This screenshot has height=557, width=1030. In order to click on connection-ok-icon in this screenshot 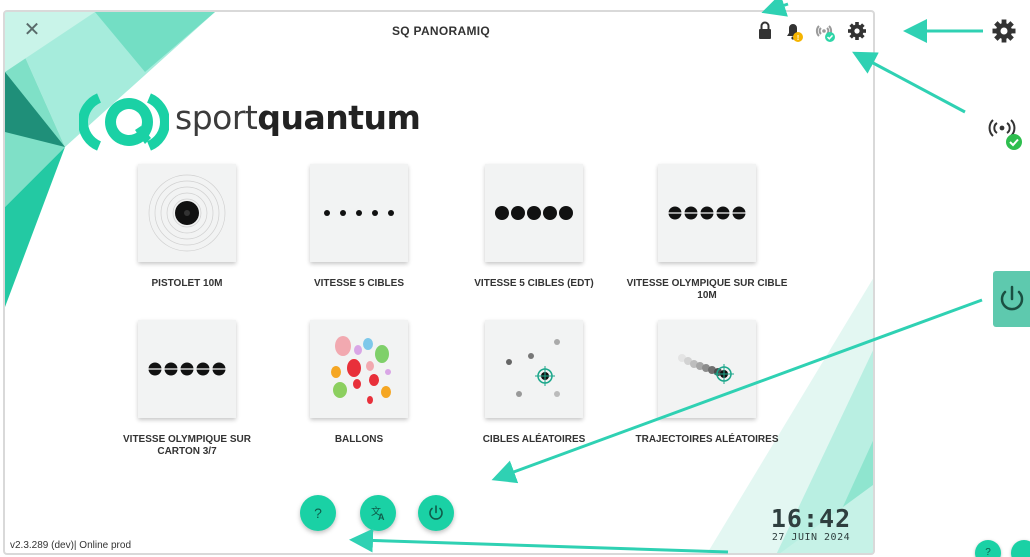, I will do `click(1005, 134)`.